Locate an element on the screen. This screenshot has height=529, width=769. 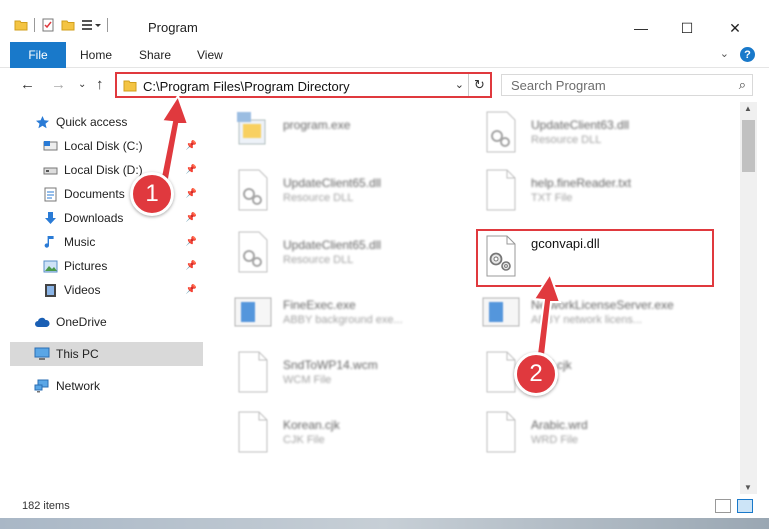
tab-view: View is located at coordinates (210, 55).